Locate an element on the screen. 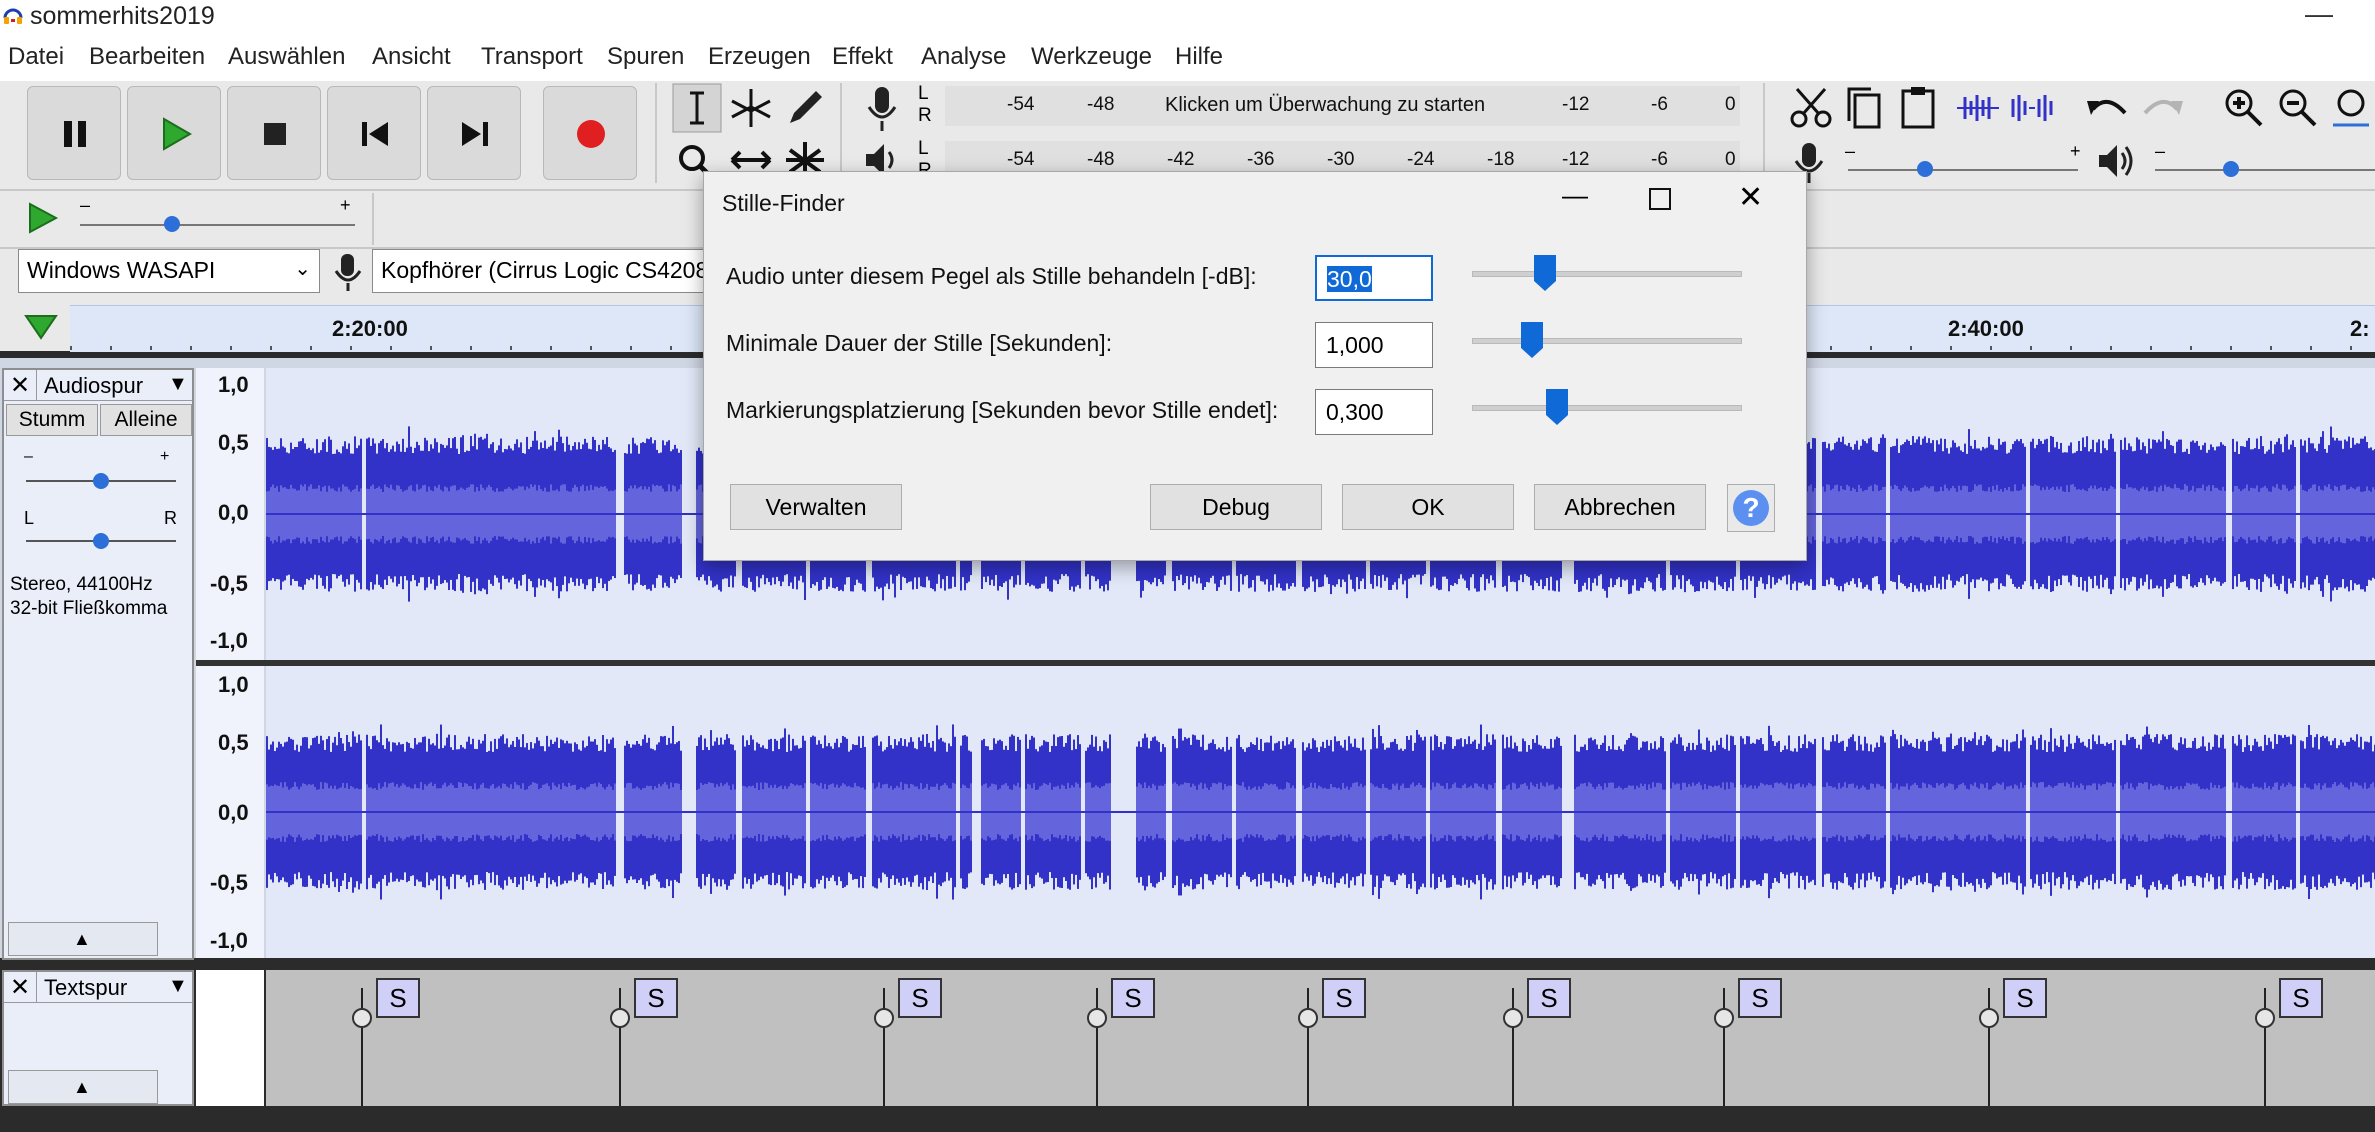 The height and width of the screenshot is (1132, 2375). min-duration-label: Minimale Dauer der Stille [Sekunden]: is located at coordinates (919, 343).